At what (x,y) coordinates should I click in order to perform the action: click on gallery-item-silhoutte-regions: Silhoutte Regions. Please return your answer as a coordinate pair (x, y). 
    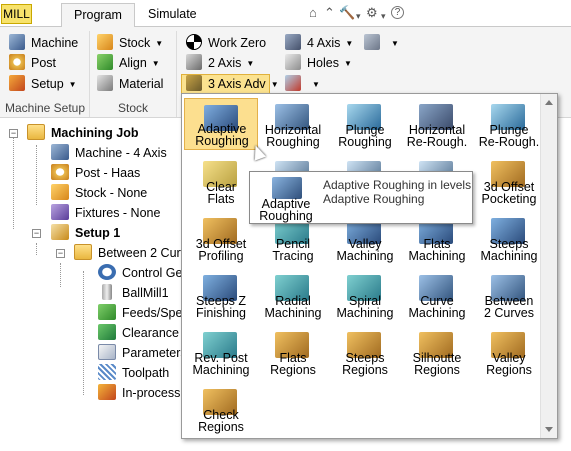
    Looking at the image, I should click on (437, 352).